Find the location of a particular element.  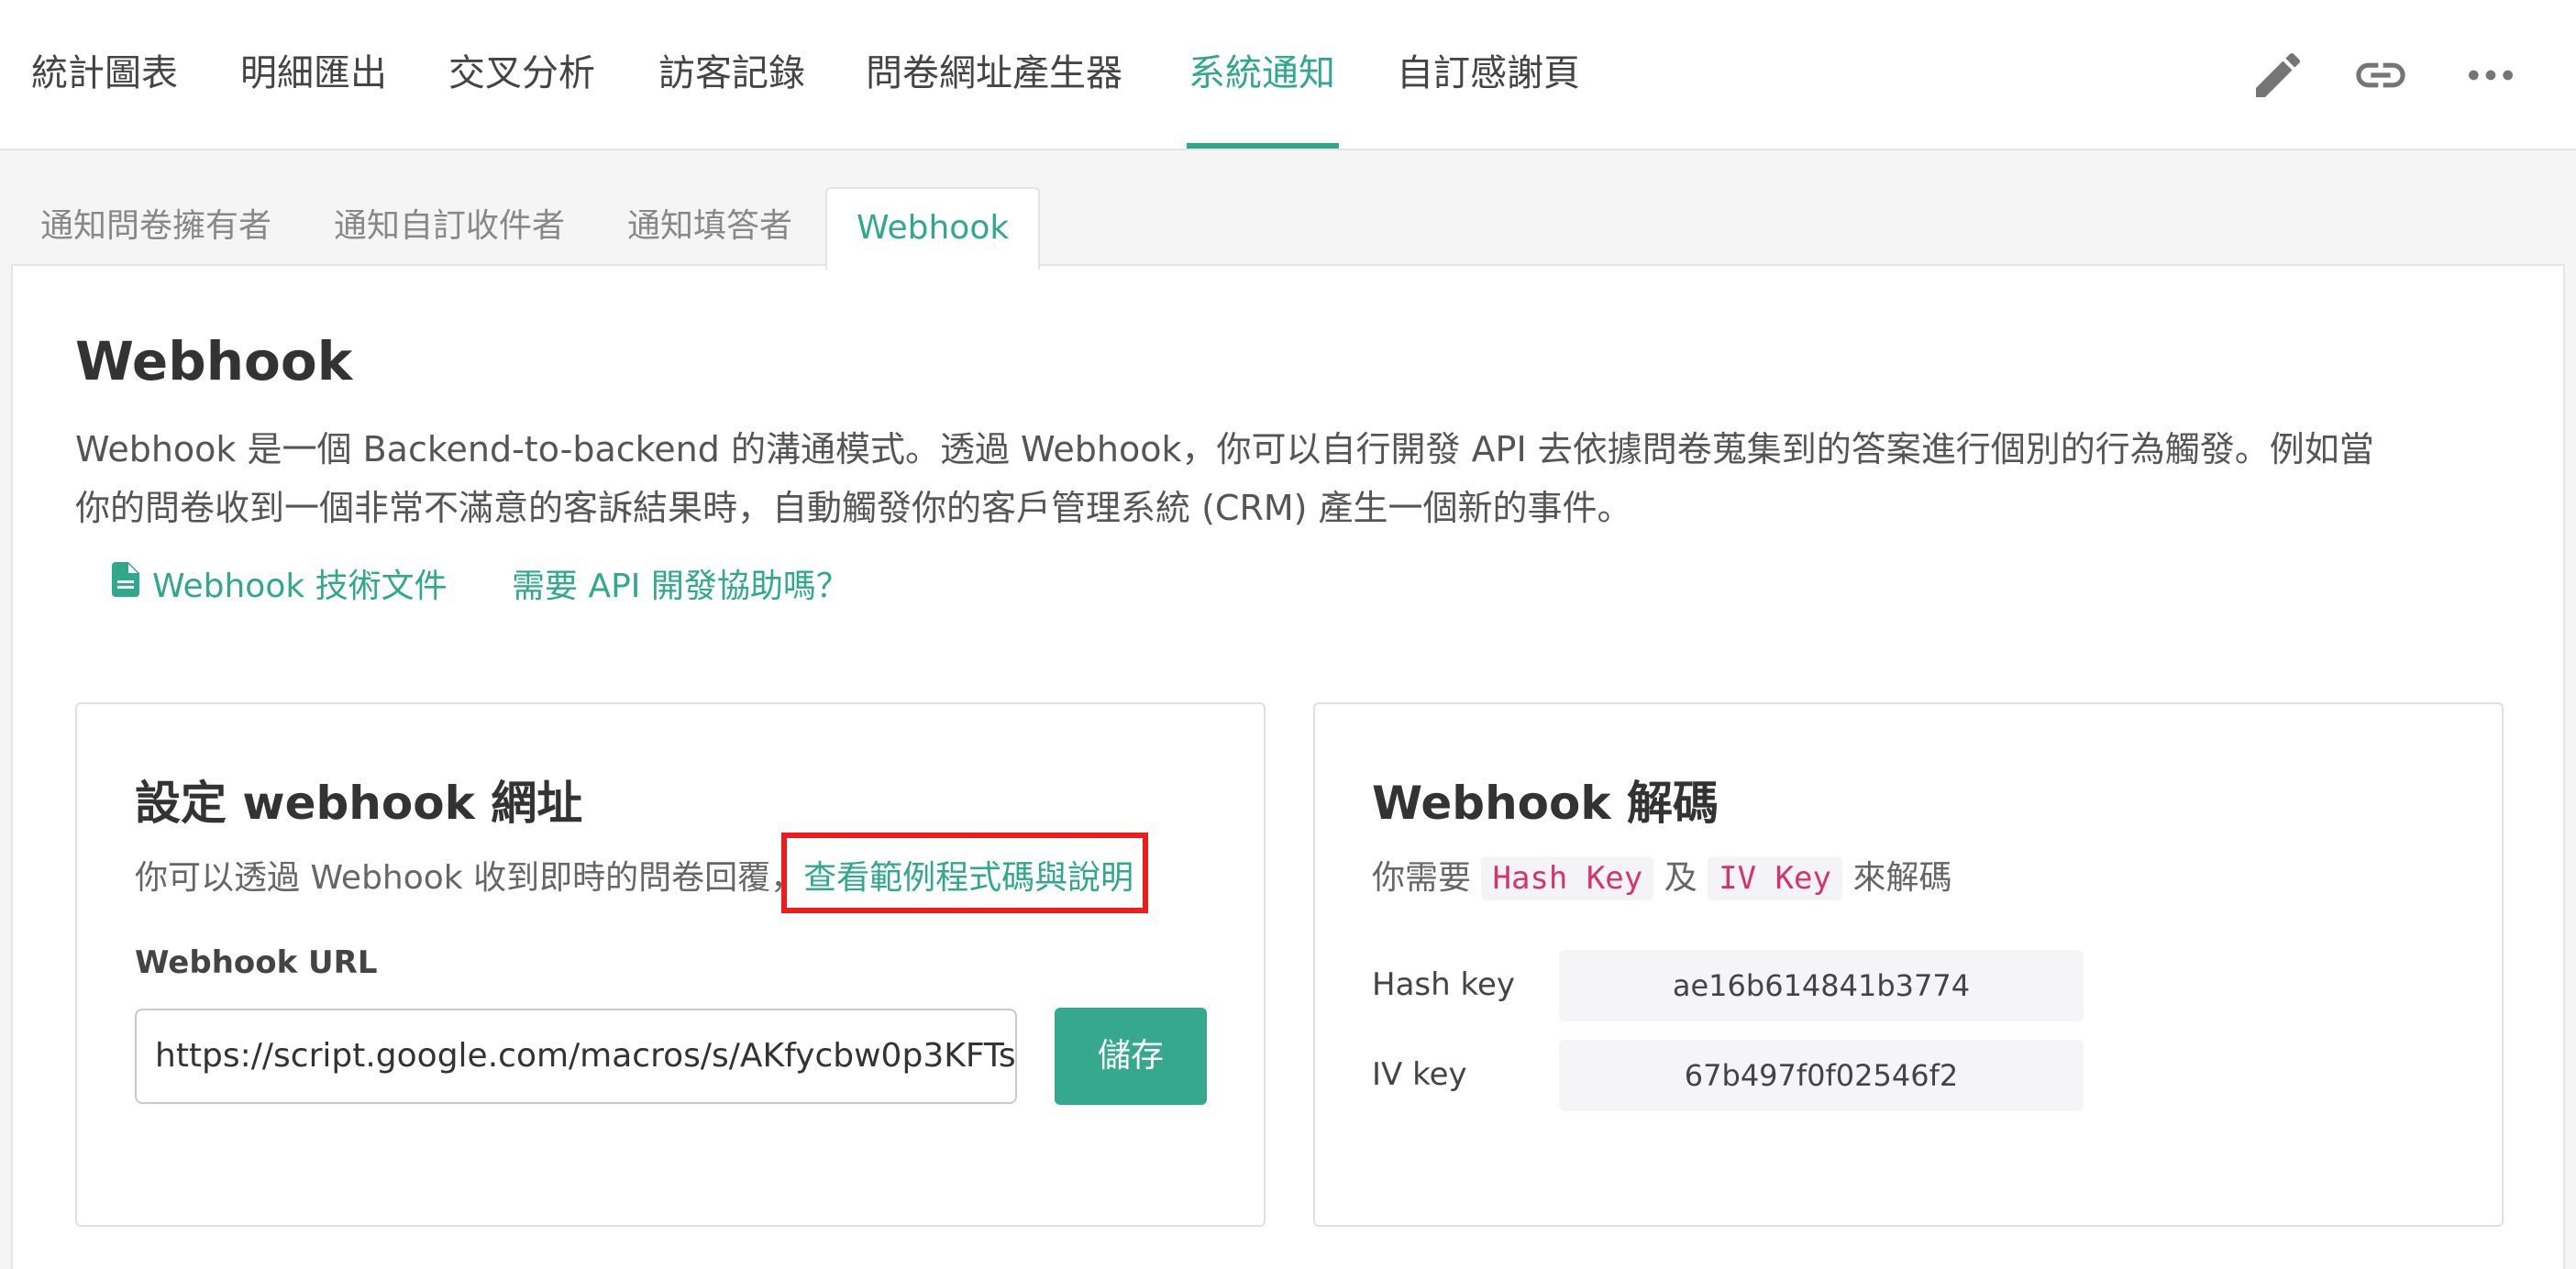

decode-hint-and: 及 is located at coordinates (1680, 878).